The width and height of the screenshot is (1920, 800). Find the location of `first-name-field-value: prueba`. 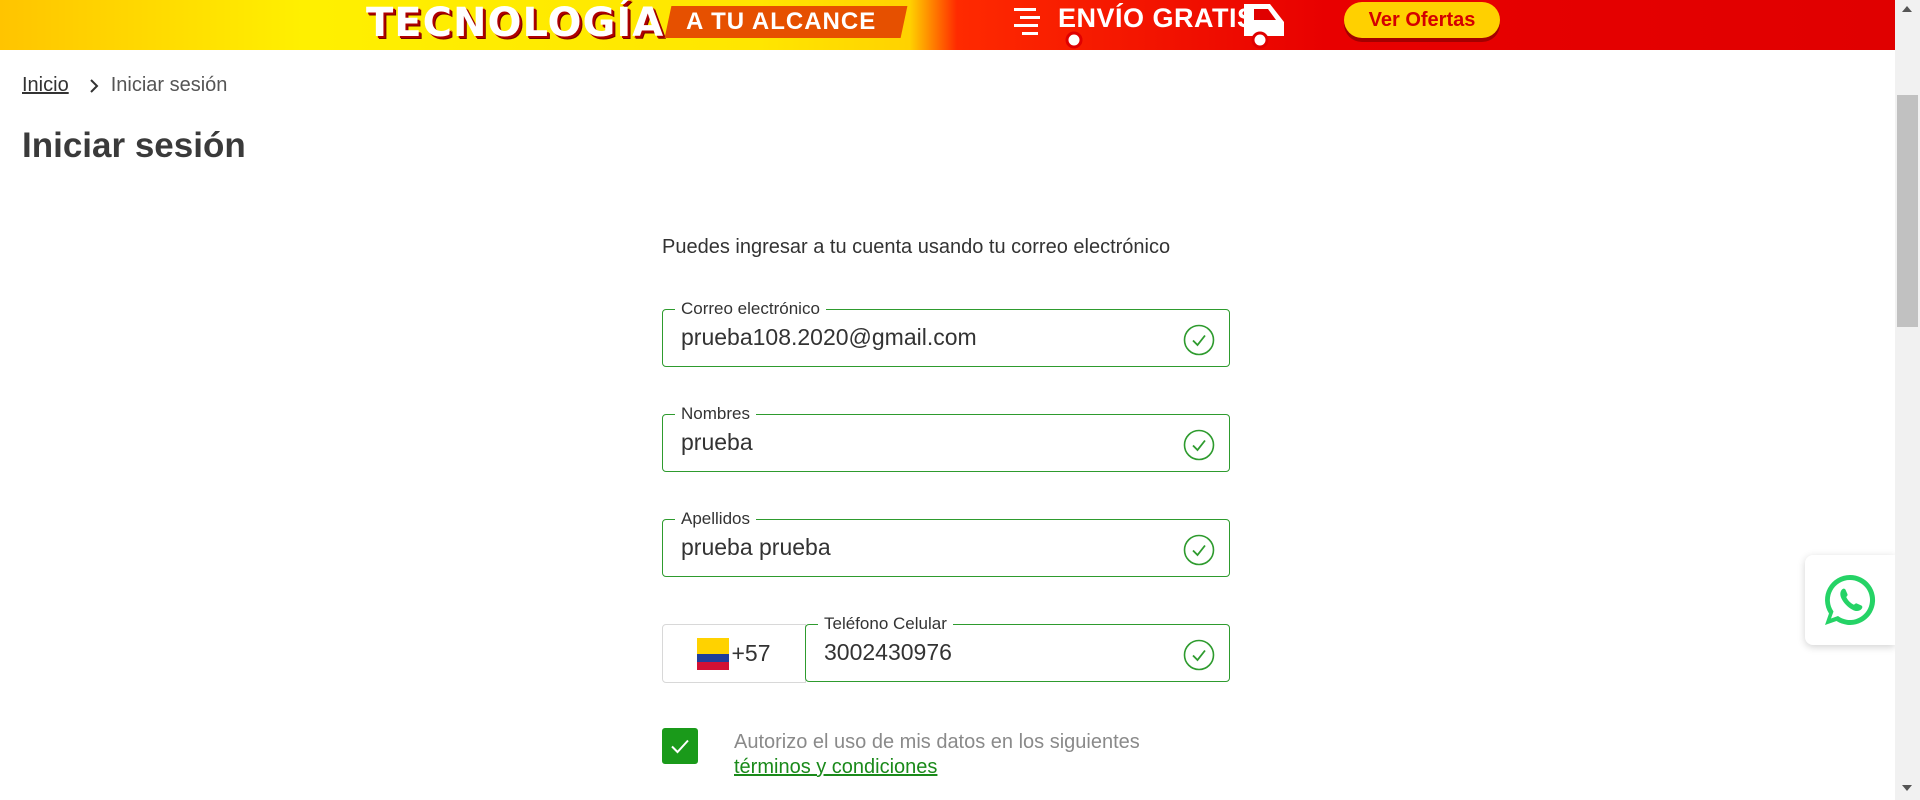

first-name-field-value: prueba is located at coordinates (717, 442).